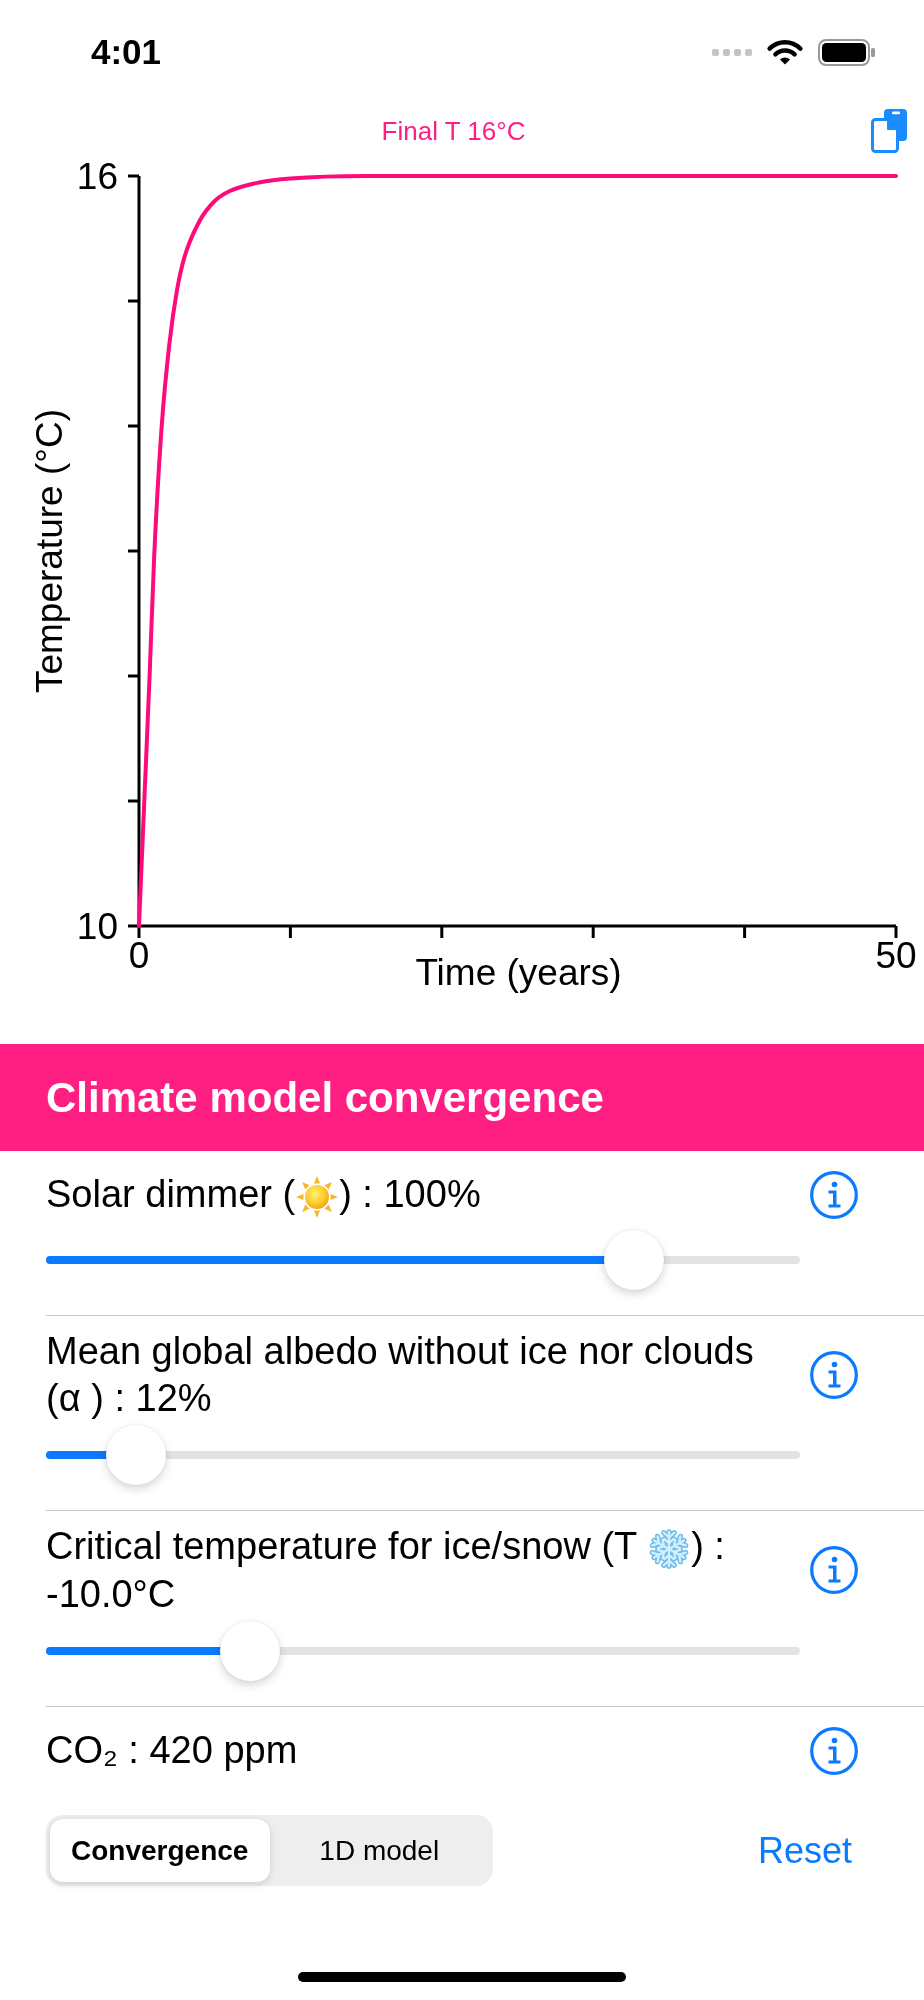  What do you see at coordinates (400, 1374) in the screenshot?
I see `label-text: Mean global albedo without ice nor clouds (α ) : 12%` at bounding box center [400, 1374].